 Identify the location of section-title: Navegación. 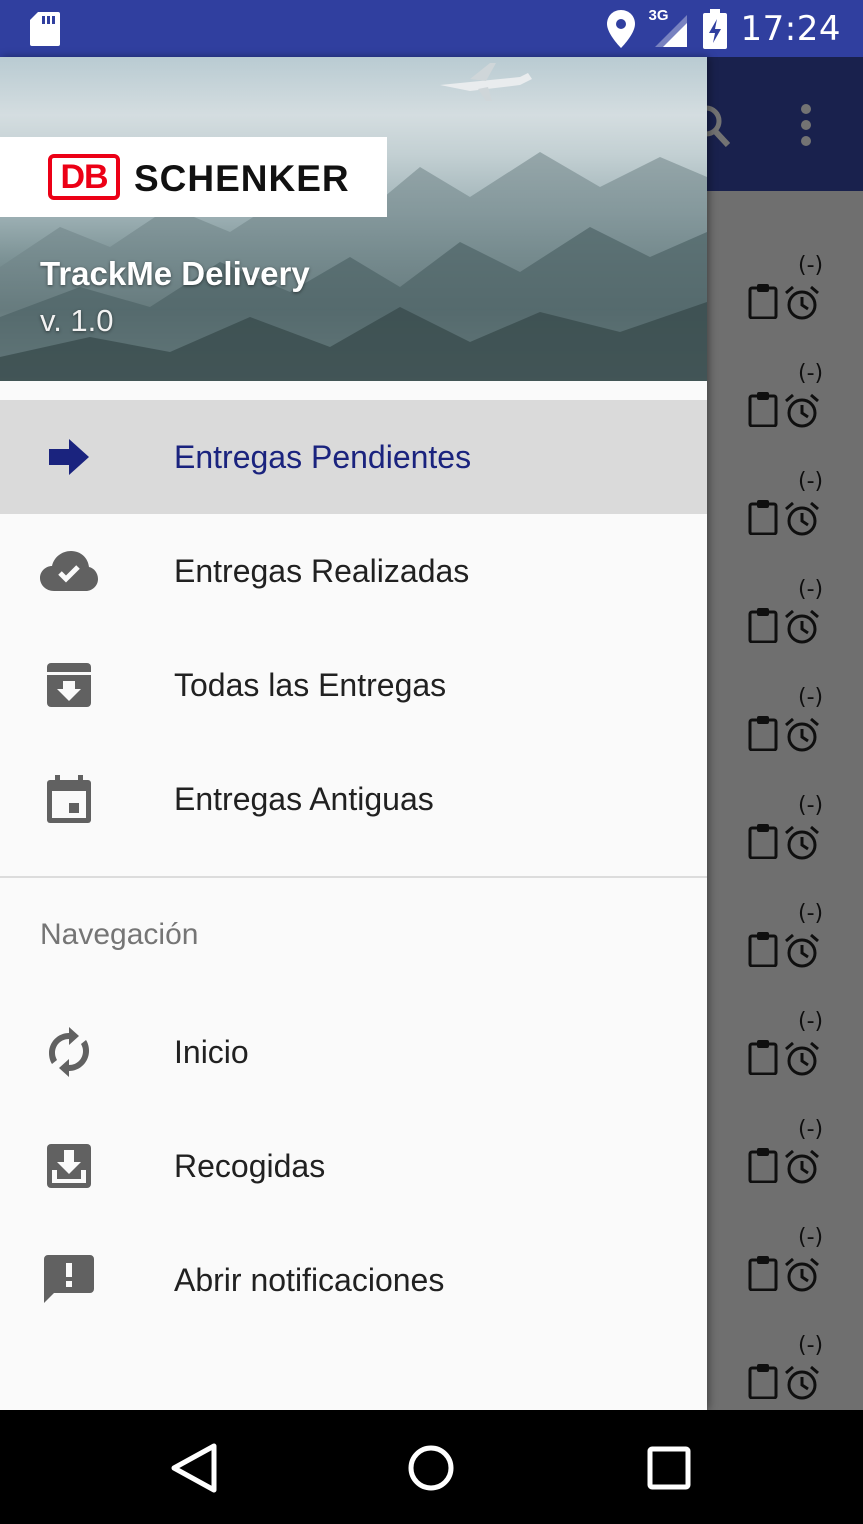
(119, 934).